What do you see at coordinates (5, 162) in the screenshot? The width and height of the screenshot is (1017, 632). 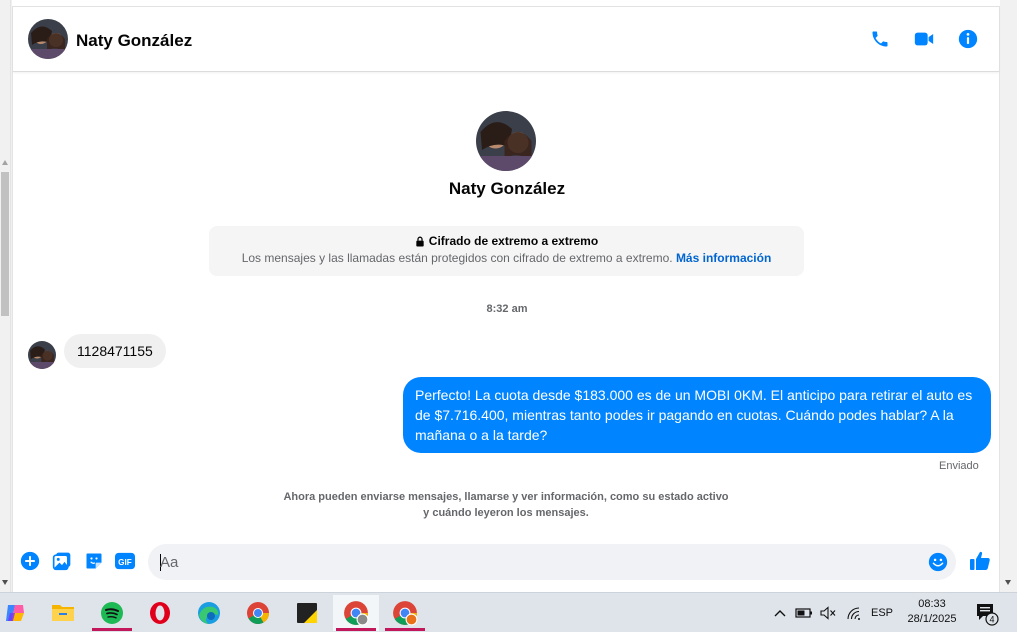 I see `scroll-up-arrow-icon` at bounding box center [5, 162].